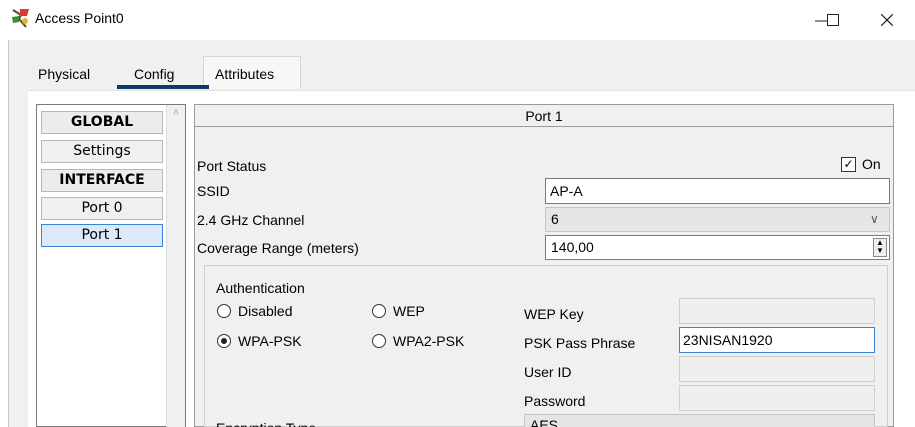 The height and width of the screenshot is (427, 915). I want to click on coverage-spinner-icon: ▲ ▼, so click(880, 247).